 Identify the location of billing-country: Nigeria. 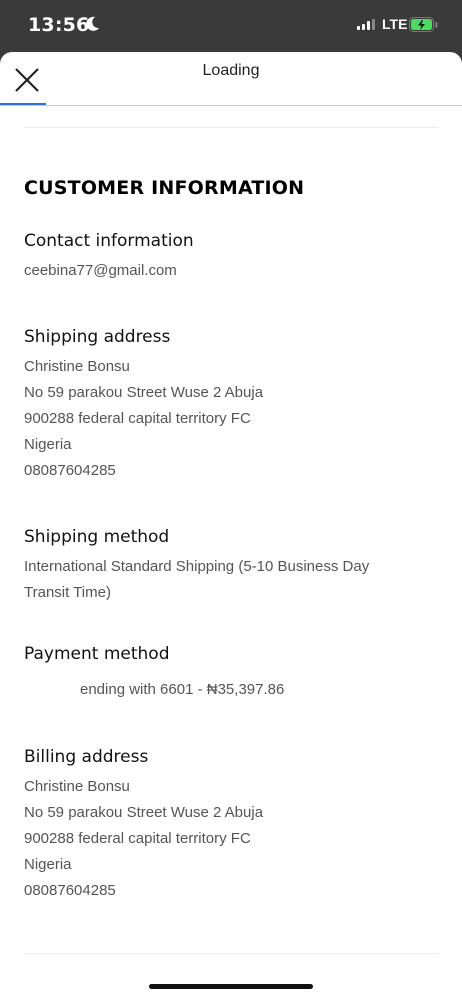
(48, 864).